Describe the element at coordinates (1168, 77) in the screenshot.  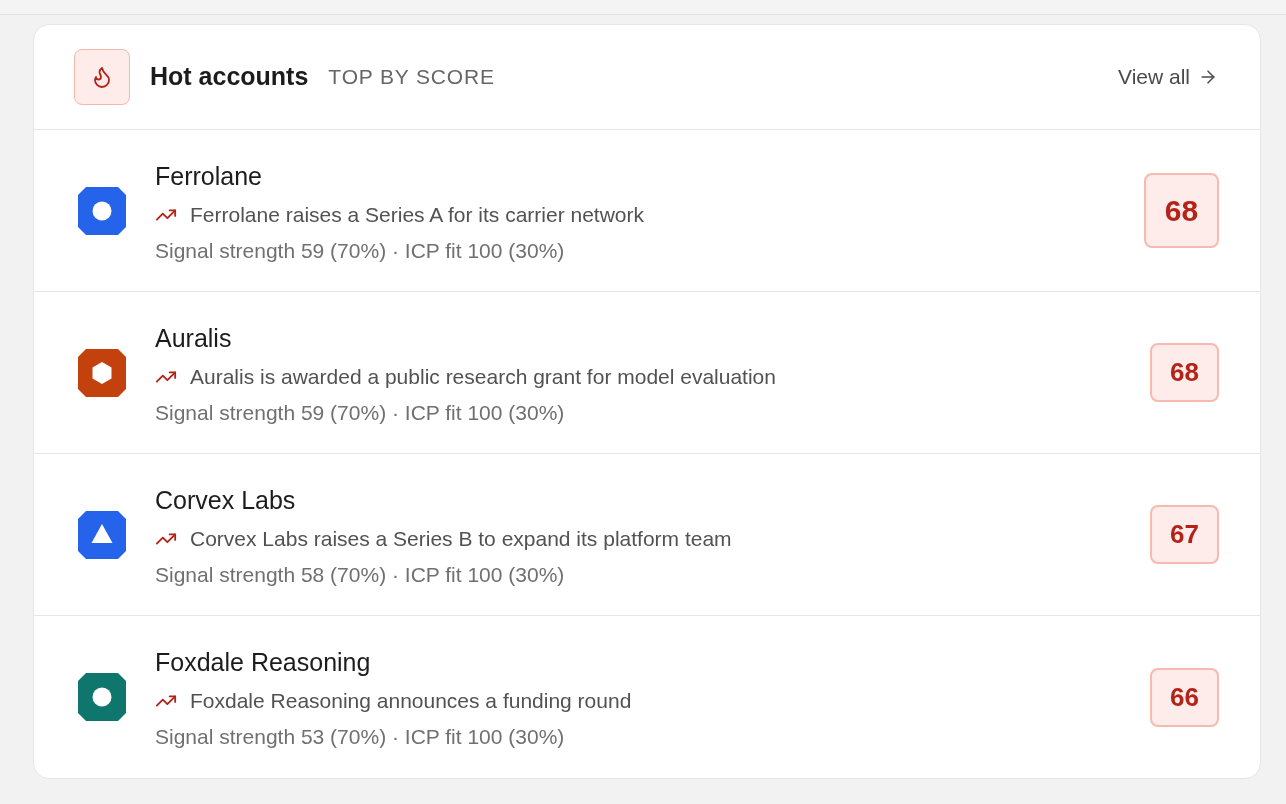
I see `view-all-link: View all` at that location.